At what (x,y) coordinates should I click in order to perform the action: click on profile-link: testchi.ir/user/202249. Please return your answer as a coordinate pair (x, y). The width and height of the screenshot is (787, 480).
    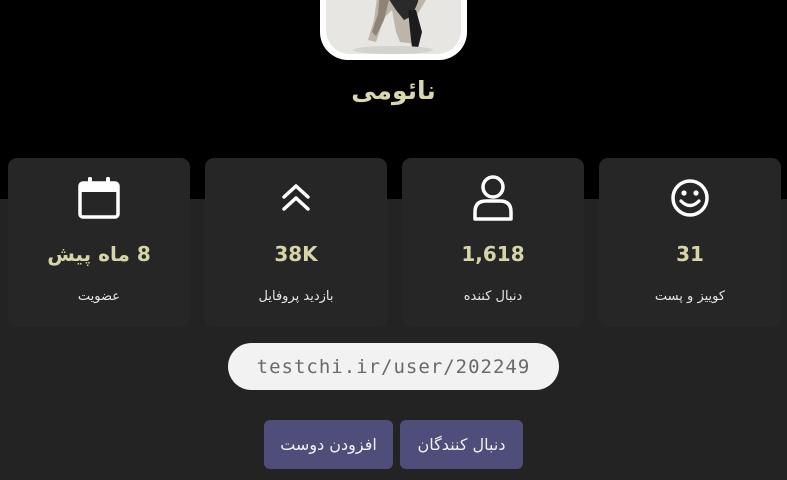
    Looking at the image, I should click on (393, 366).